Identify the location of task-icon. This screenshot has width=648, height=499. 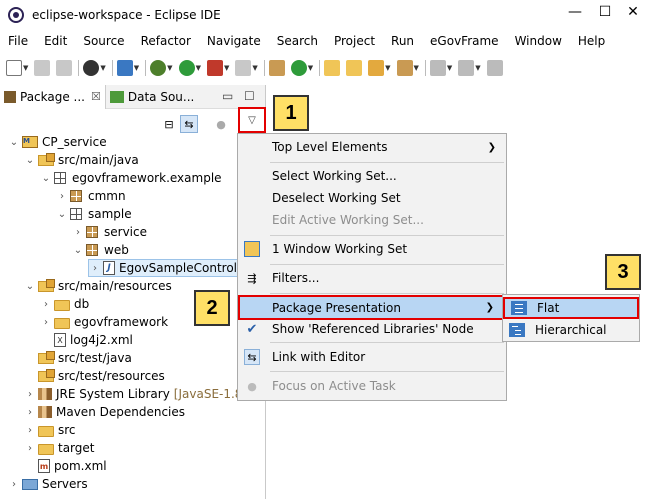
(404, 68).